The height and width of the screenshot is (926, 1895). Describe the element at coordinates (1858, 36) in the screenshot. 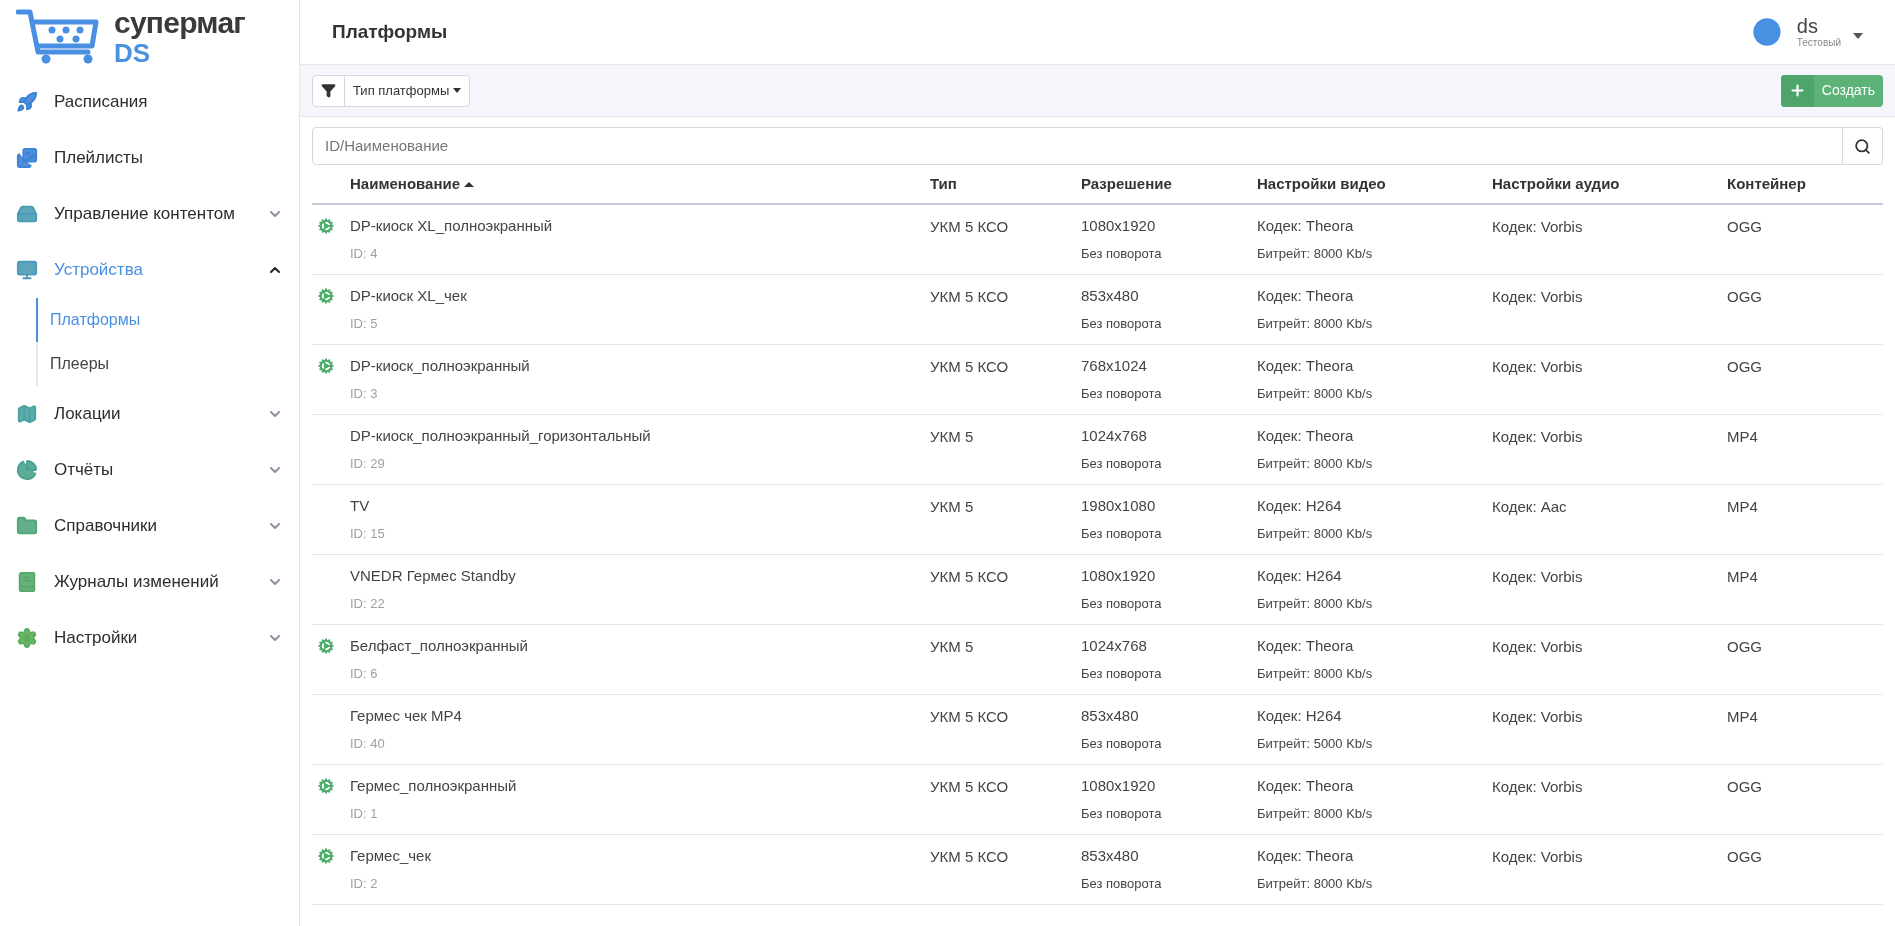

I see `caret-icon` at that location.